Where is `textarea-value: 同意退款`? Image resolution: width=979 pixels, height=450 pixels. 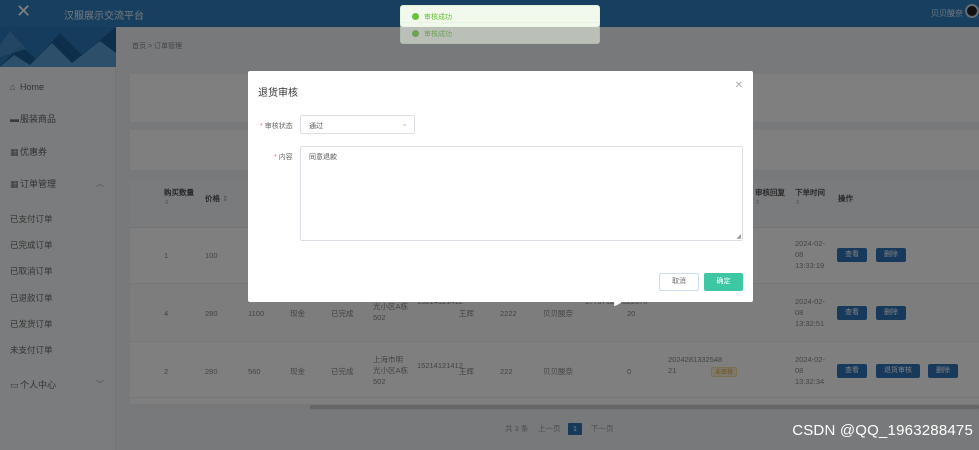 textarea-value: 同意退款 is located at coordinates (323, 157).